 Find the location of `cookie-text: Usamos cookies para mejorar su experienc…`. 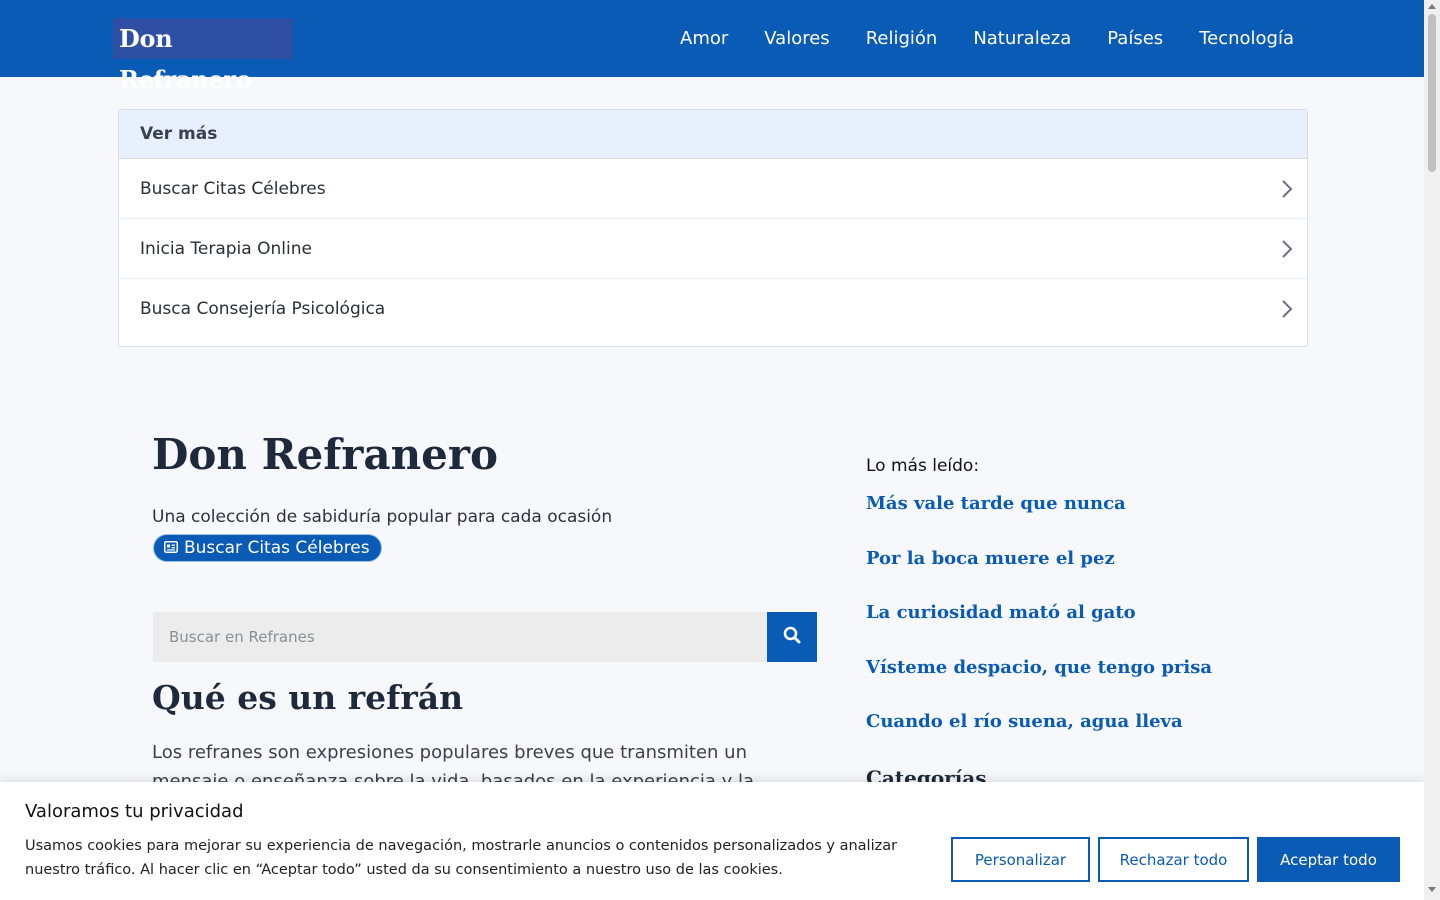

cookie-text: Usamos cookies para mejorar su experienc… is located at coordinates (461, 858).